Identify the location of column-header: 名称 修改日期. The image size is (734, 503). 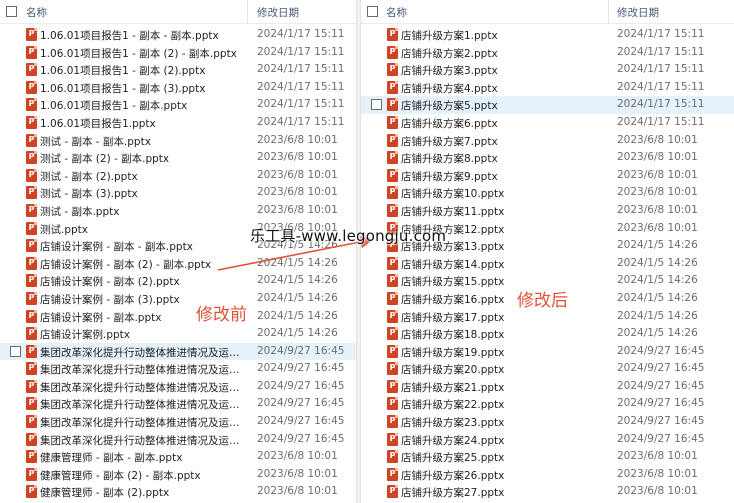
(547, 12).